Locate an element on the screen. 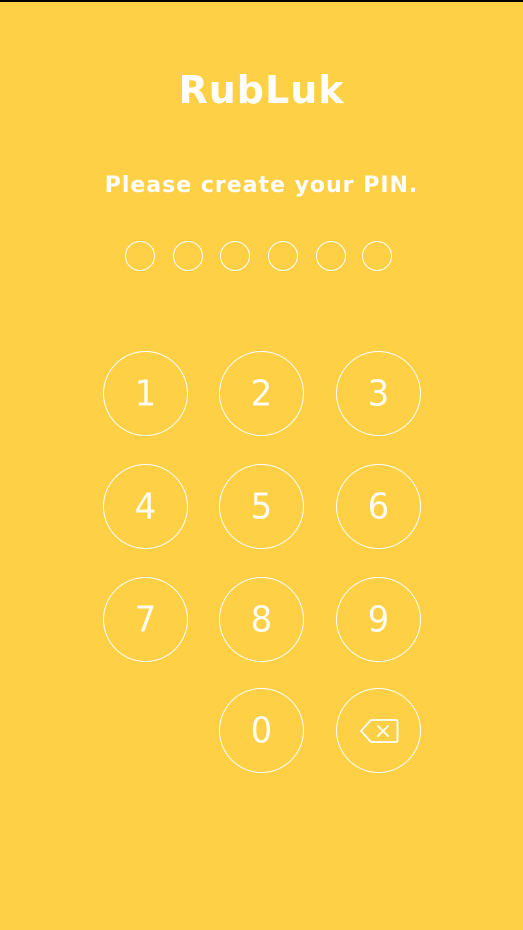 The width and height of the screenshot is (523, 930). key-label: 6 is located at coordinates (378, 506).